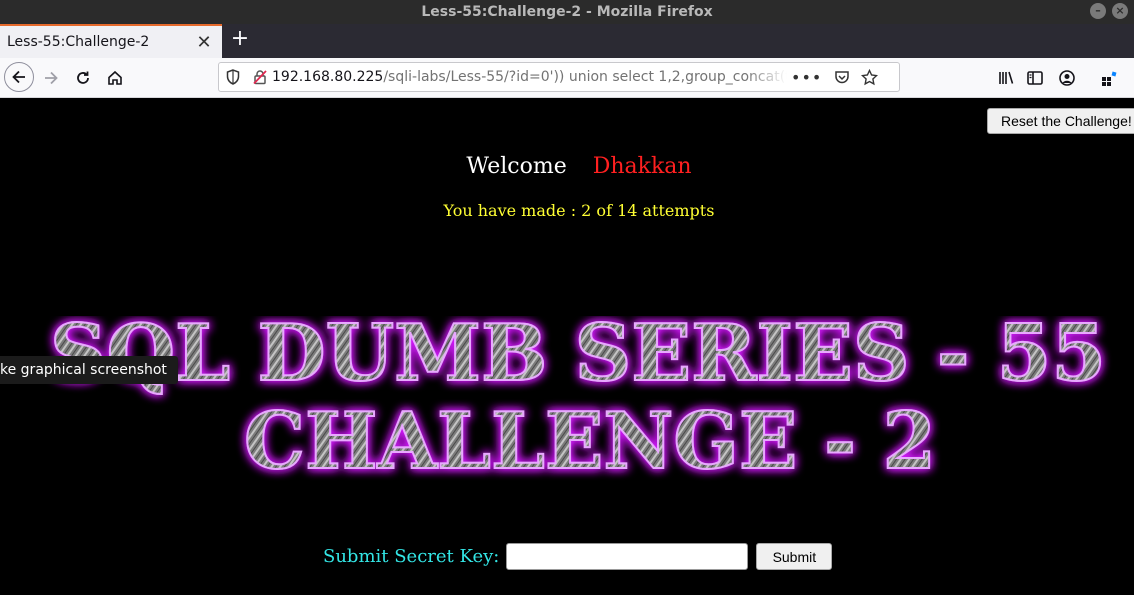  What do you see at coordinates (1098, 11) in the screenshot?
I see `minimize-button: –` at bounding box center [1098, 11].